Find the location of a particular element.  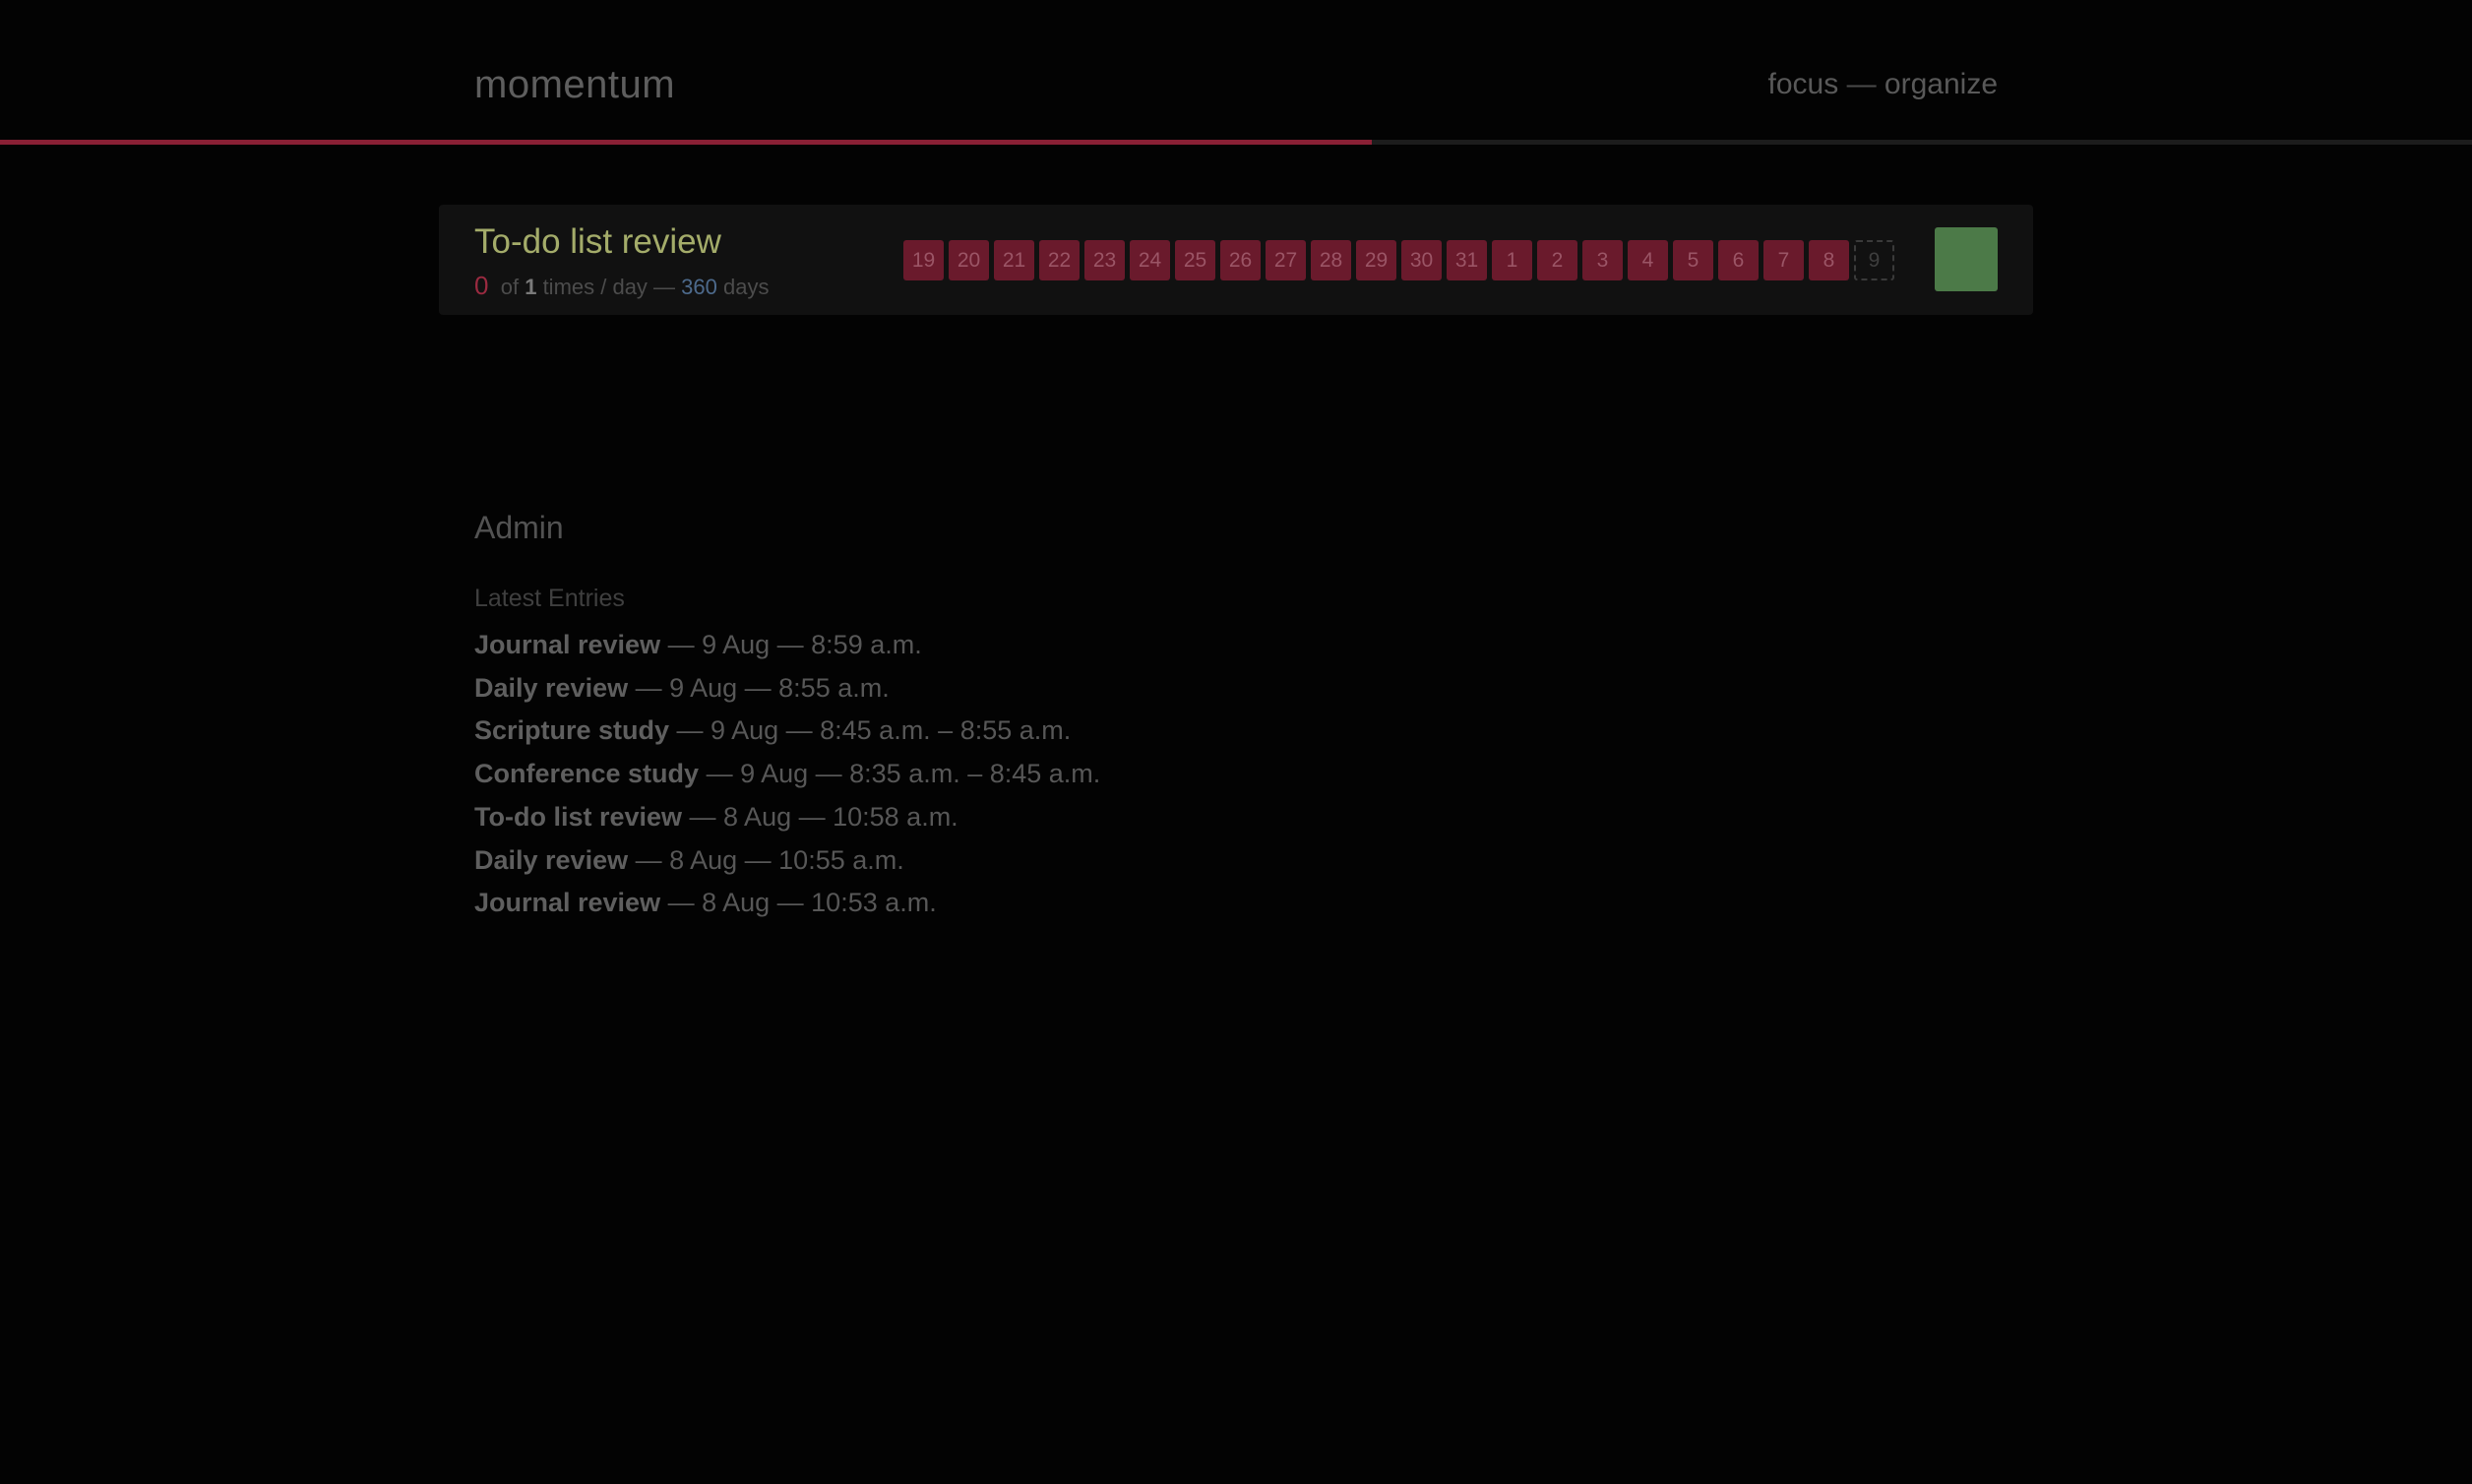

entry-detail: — 8 Aug — 10:53 a.m. is located at coordinates (798, 903).